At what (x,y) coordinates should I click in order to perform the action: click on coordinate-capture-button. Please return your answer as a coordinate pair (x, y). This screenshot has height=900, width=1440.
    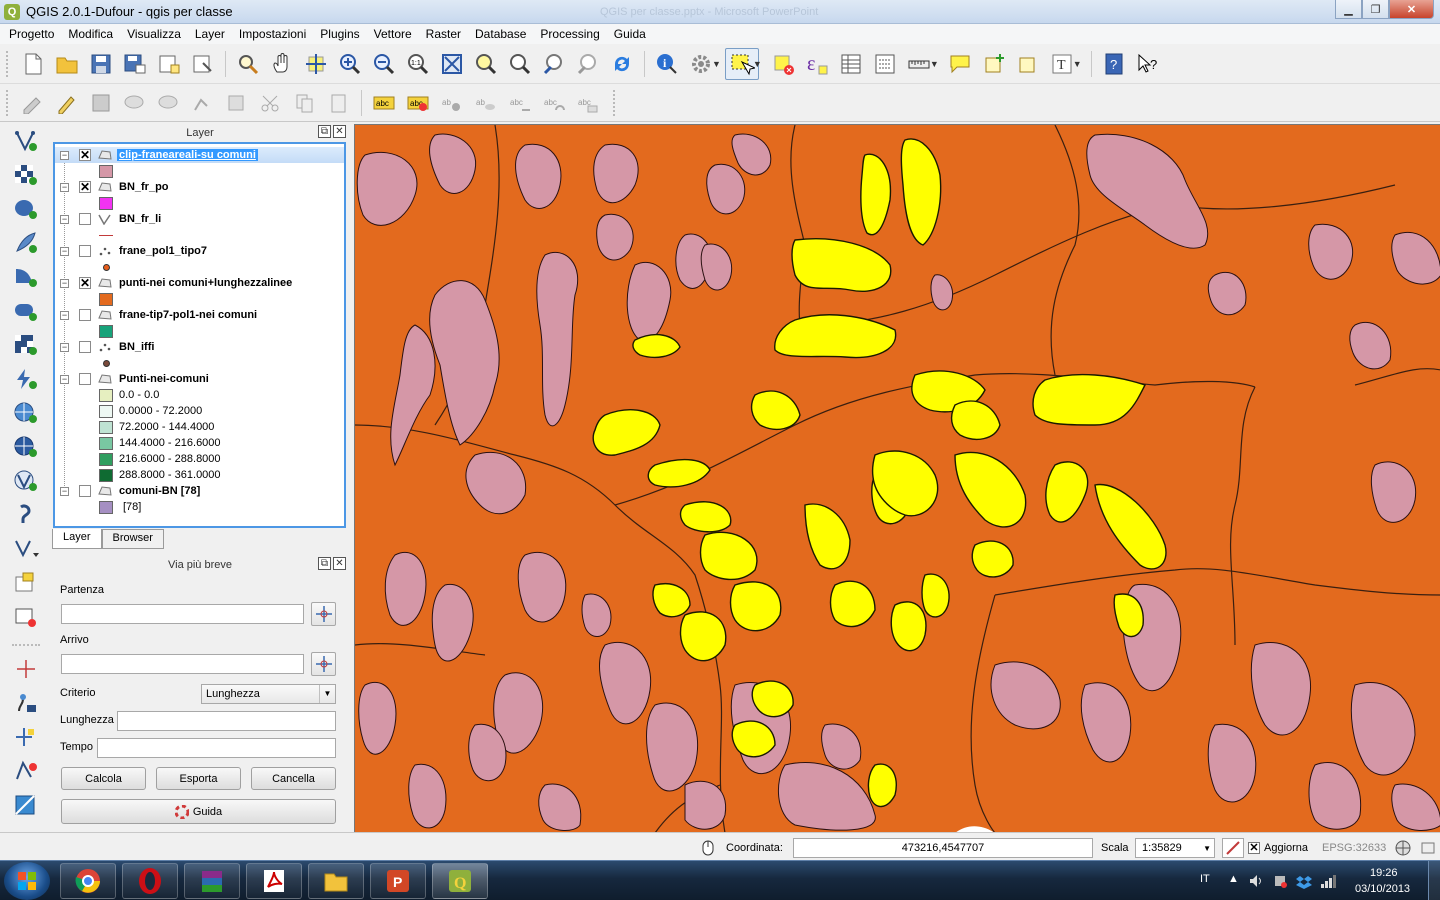
    Looking at the image, I should click on (26, 737).